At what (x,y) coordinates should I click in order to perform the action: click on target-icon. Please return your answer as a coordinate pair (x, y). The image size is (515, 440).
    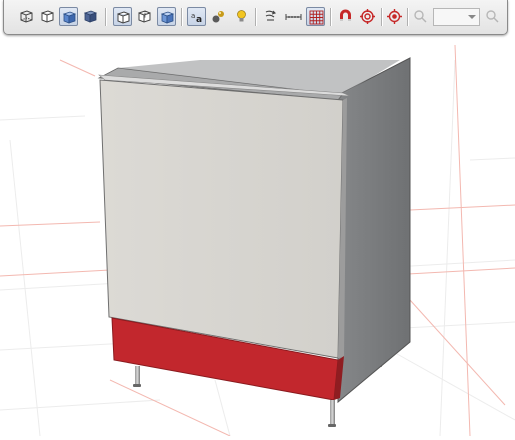
    Looking at the image, I should click on (367, 16).